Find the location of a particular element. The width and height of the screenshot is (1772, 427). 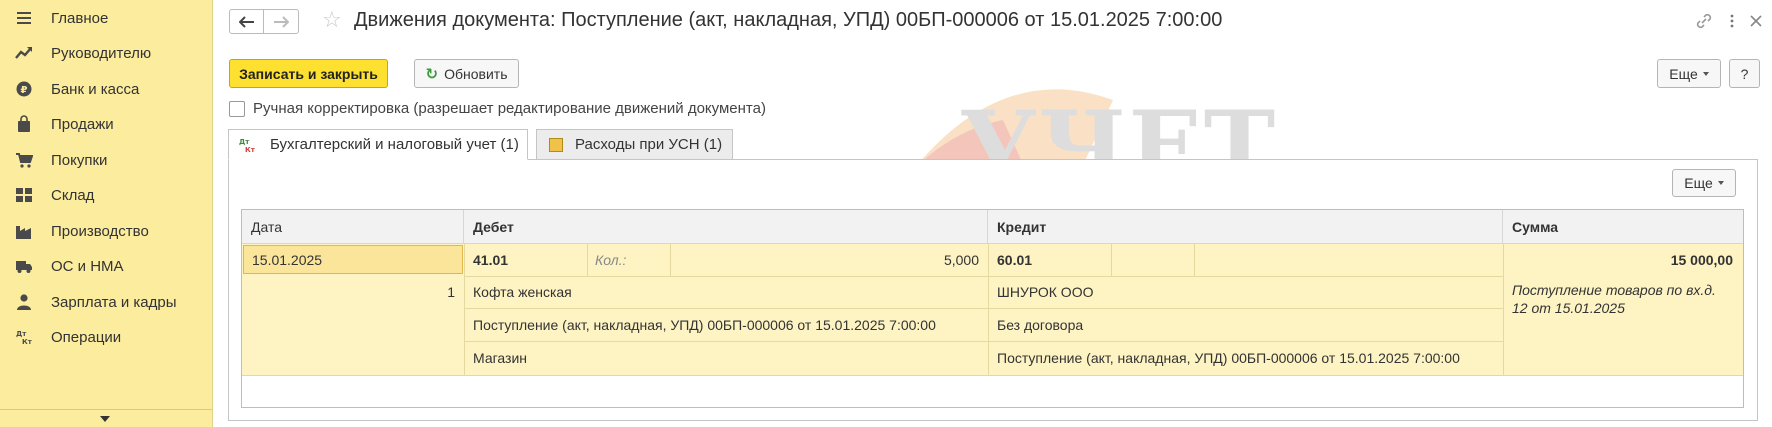

cell-sum: 15 000,00 is located at coordinates (1618, 260).